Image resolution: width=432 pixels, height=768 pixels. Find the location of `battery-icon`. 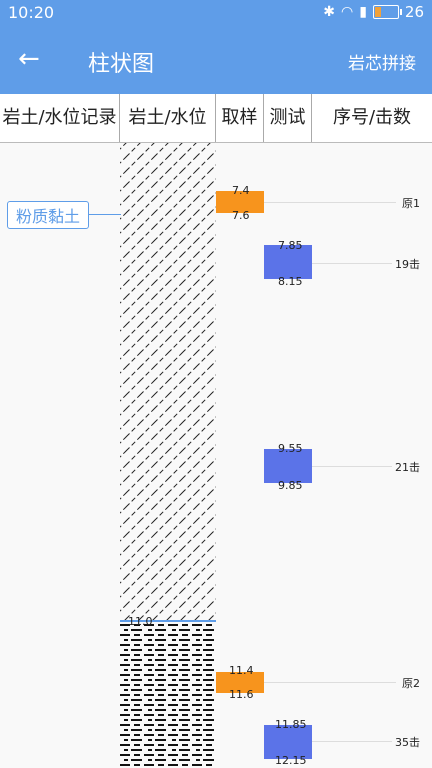

battery-icon is located at coordinates (387, 12).